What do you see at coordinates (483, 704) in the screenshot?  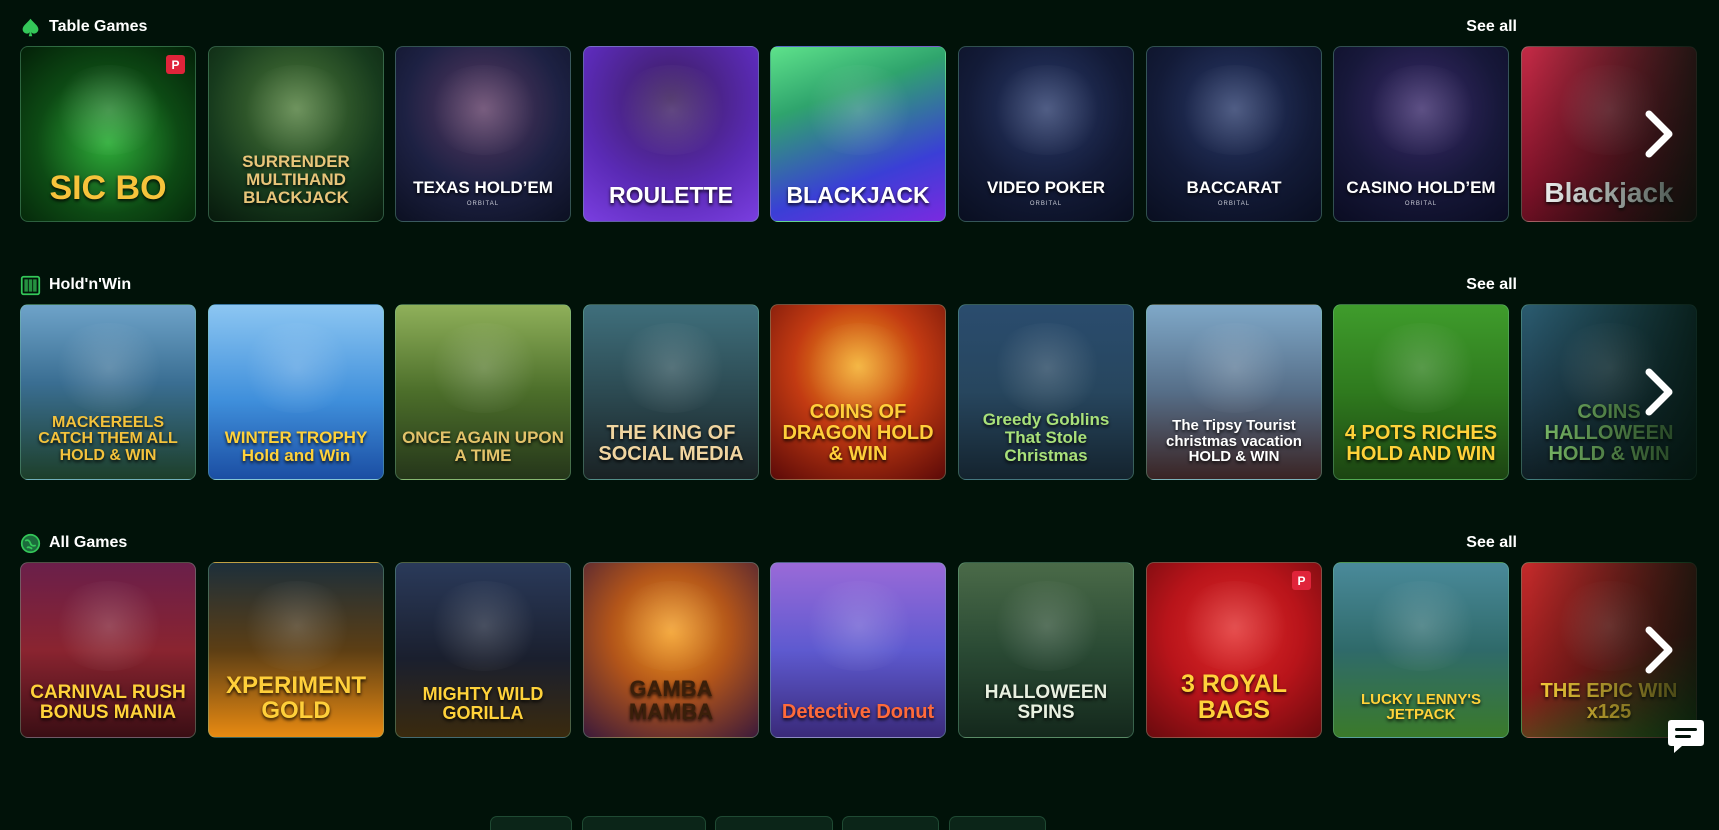 I see `game-title: MIGHTY WILD GORILLA` at bounding box center [483, 704].